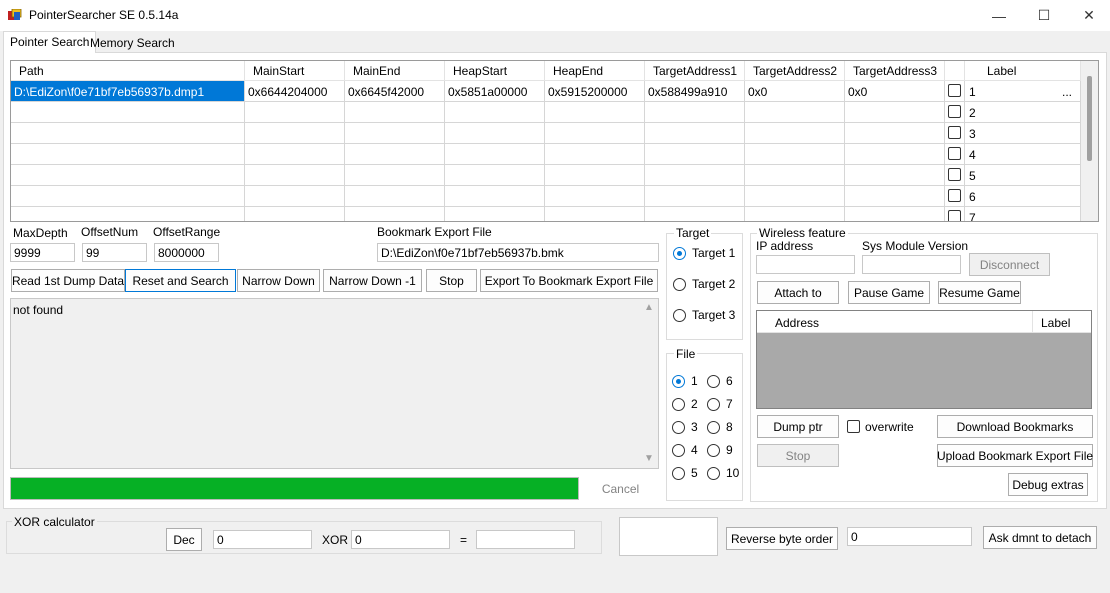 The width and height of the screenshot is (1110, 593). What do you see at coordinates (782, 538) in the screenshot?
I see `reverse-byte-order-button: Reverse byte order` at bounding box center [782, 538].